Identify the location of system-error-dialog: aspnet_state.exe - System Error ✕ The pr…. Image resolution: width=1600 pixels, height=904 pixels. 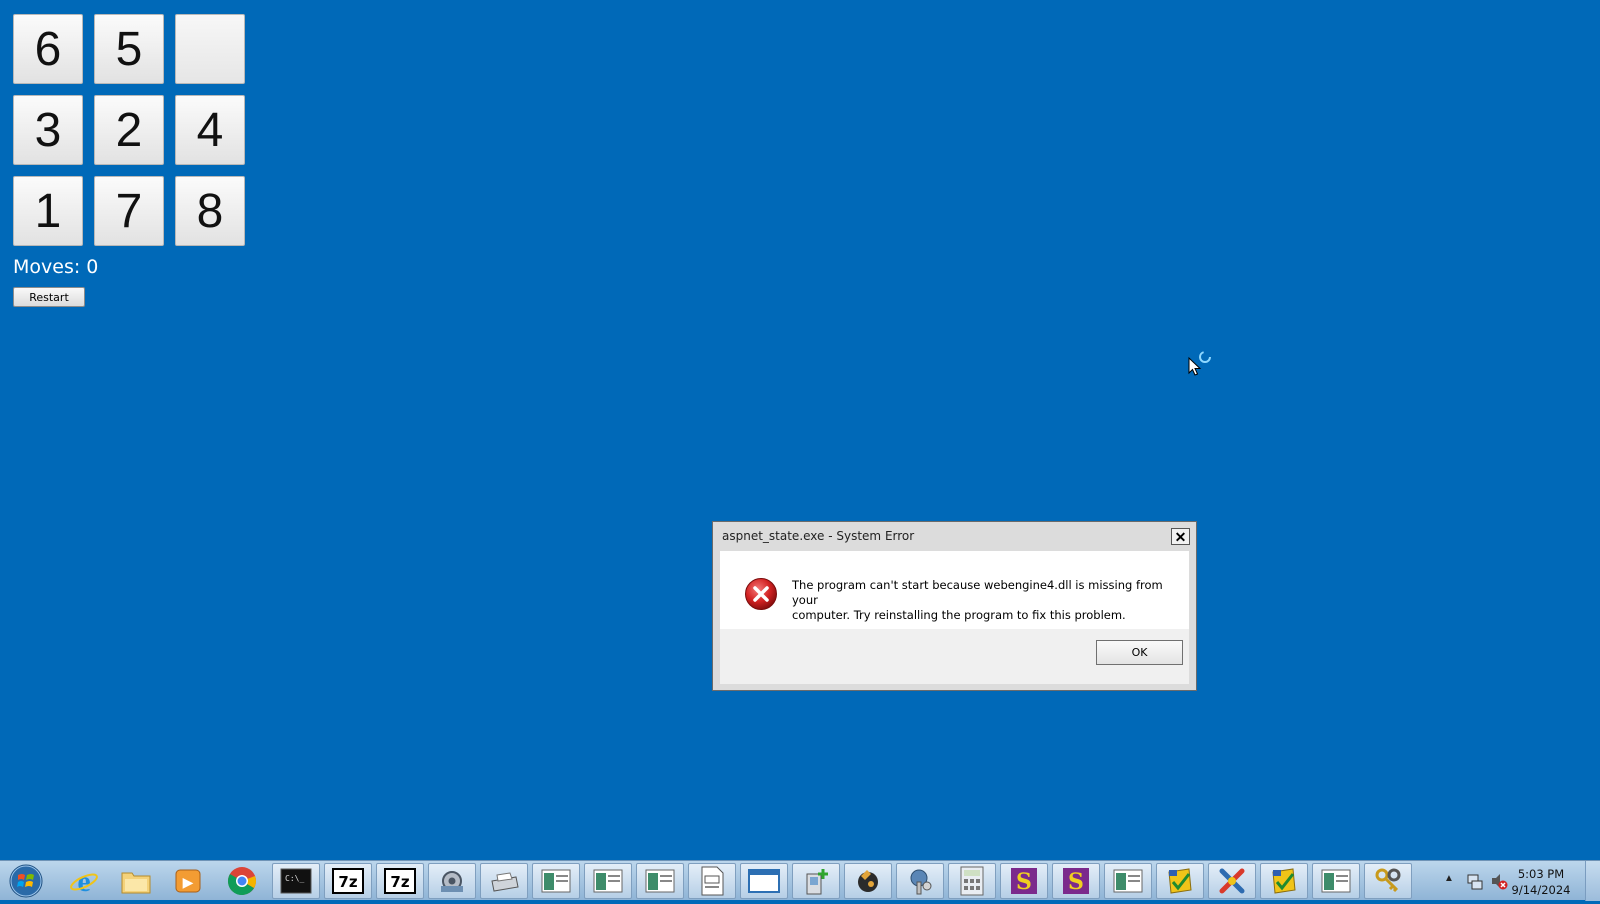
(954, 606).